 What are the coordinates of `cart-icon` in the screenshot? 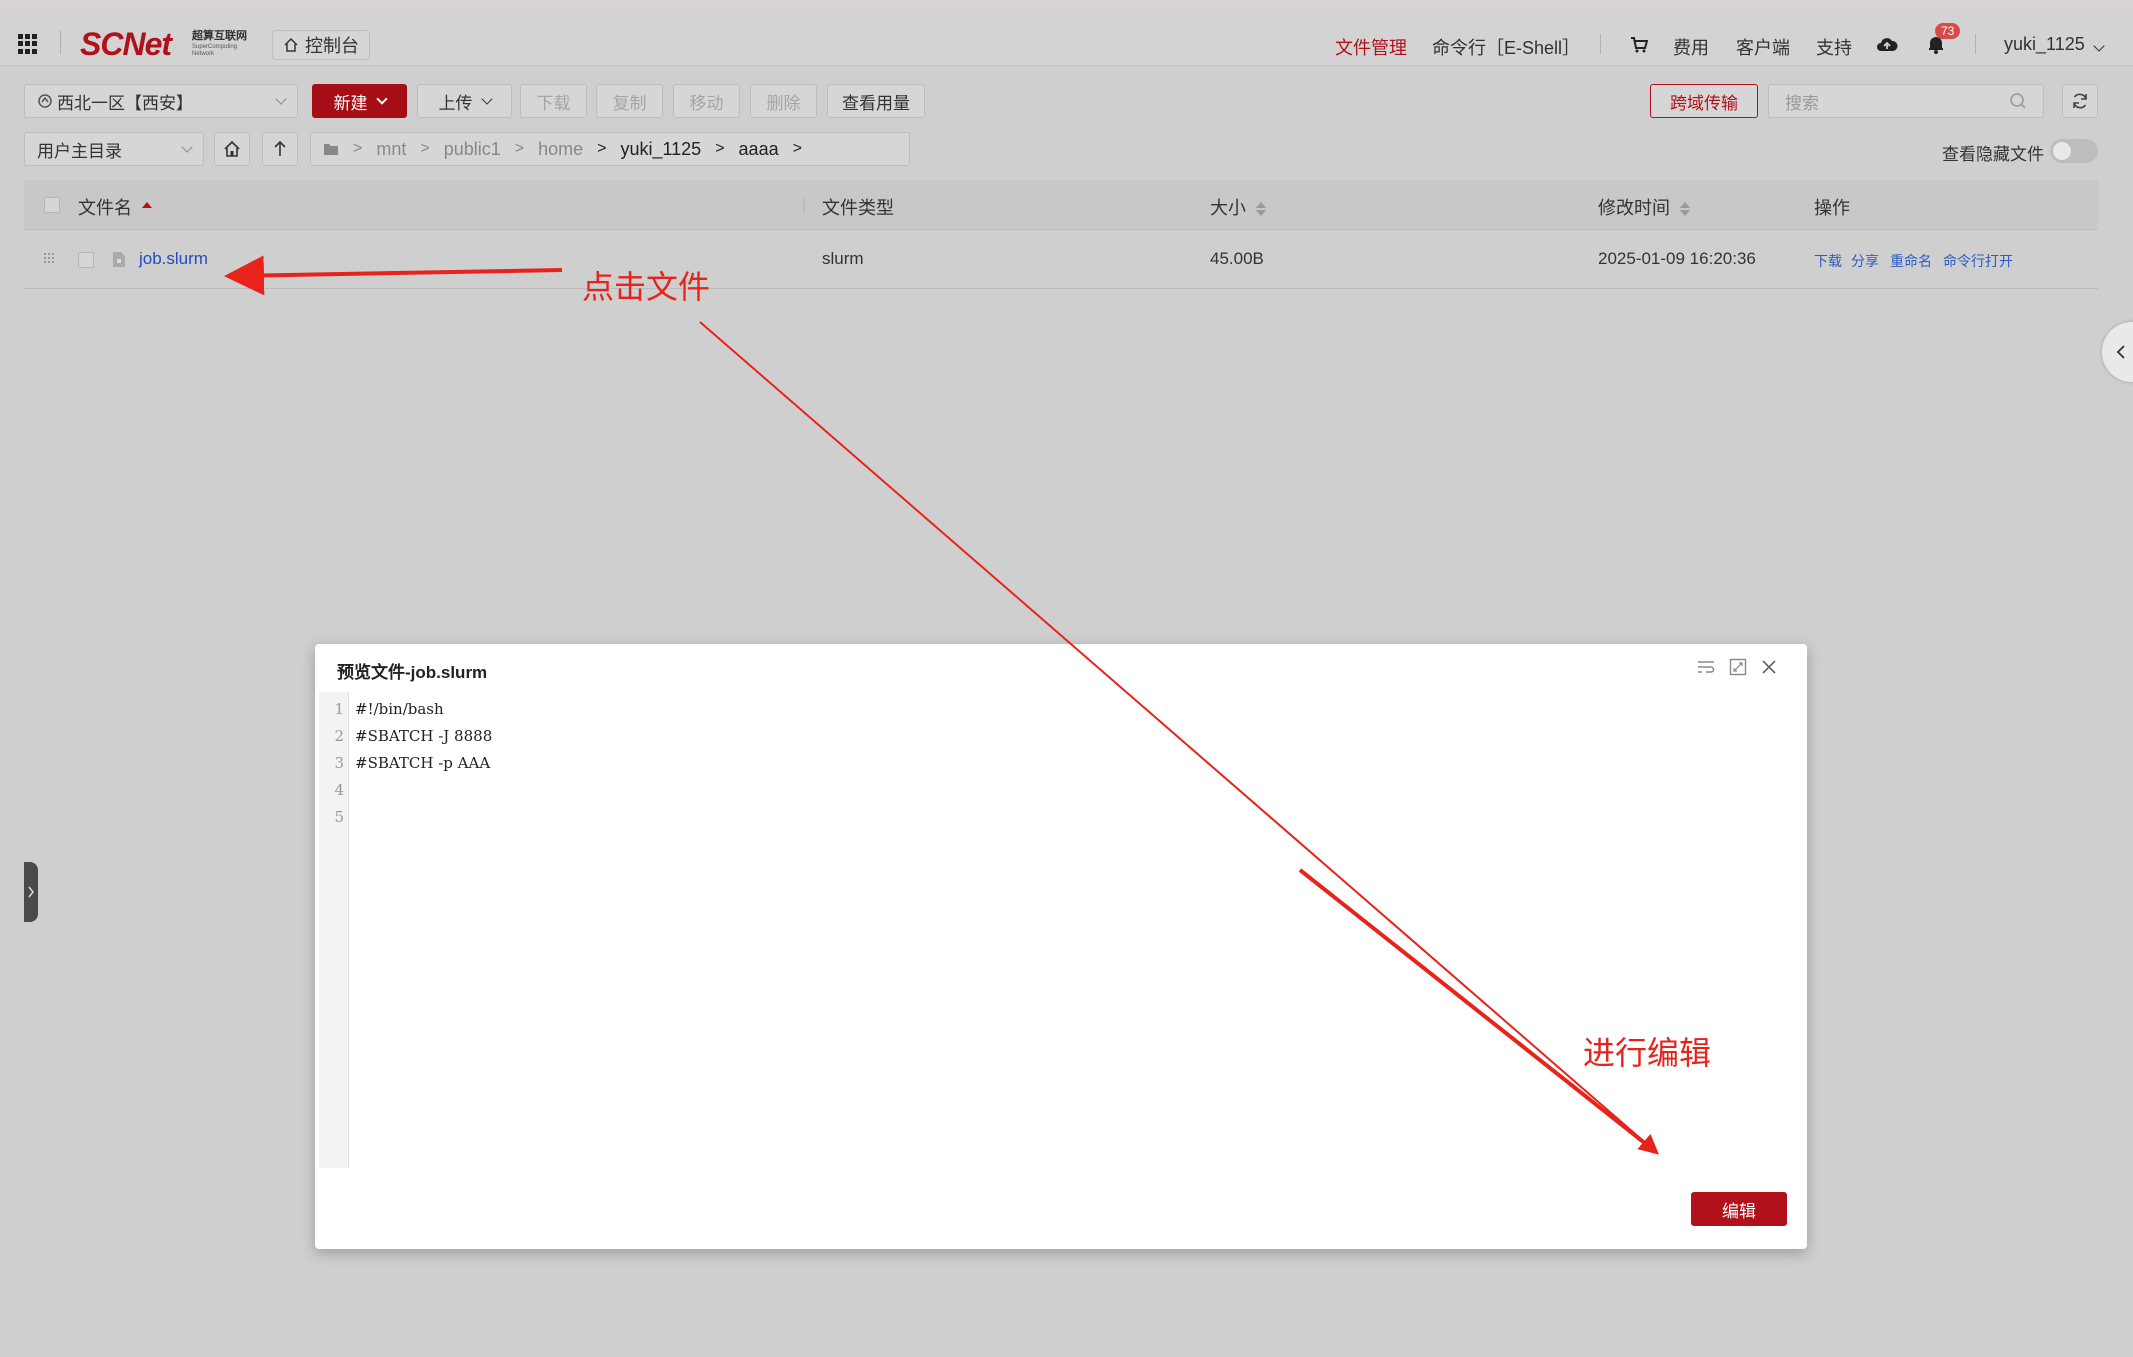 It's located at (1639, 45).